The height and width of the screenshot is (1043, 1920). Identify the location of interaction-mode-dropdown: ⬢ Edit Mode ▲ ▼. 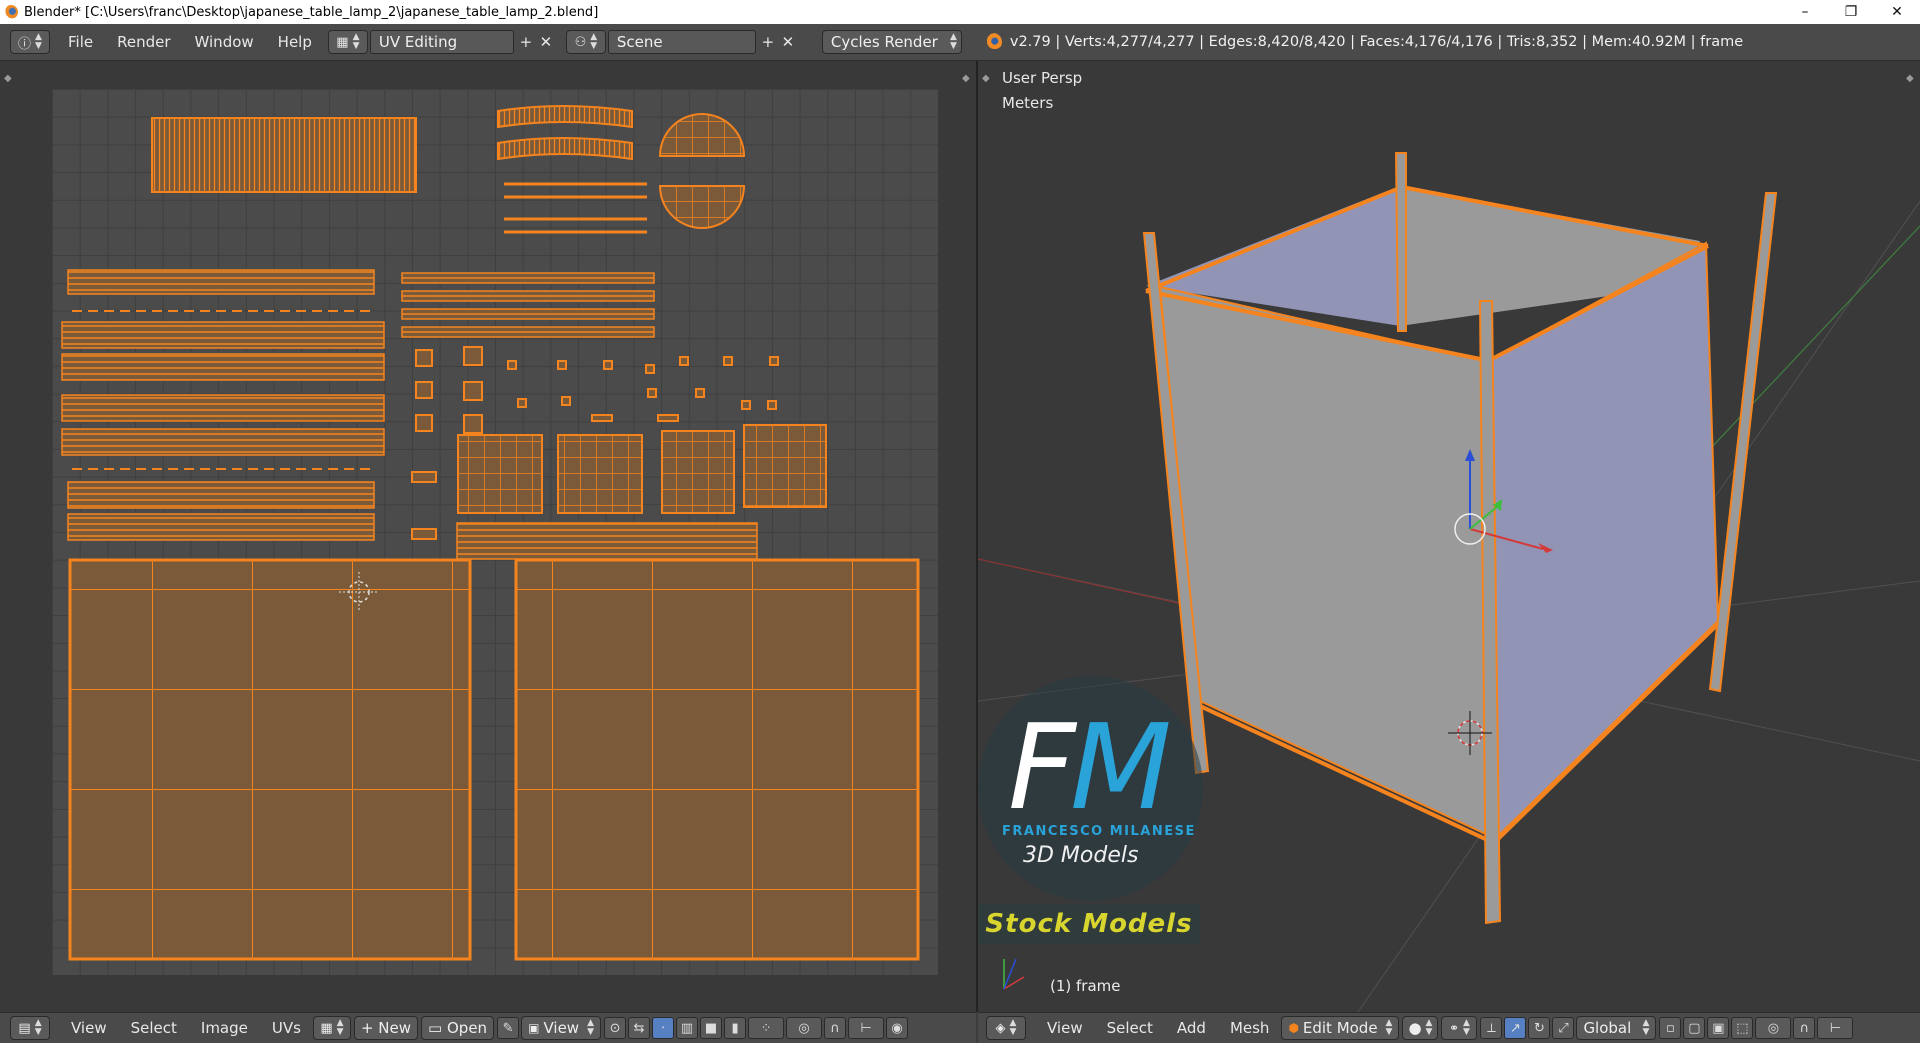
(1340, 1028).